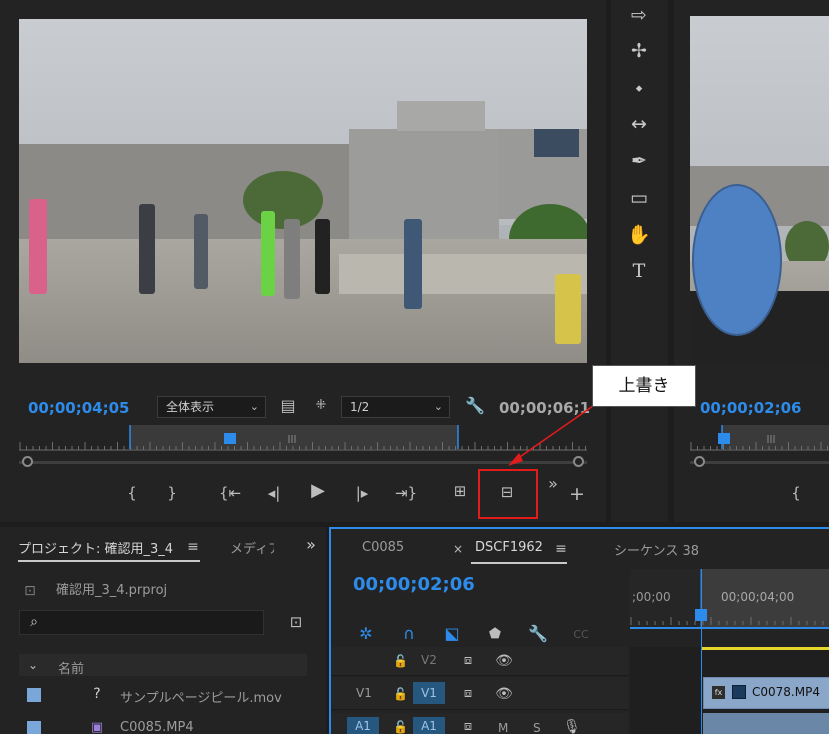 Image resolution: width=829 pixels, height=734 pixels. What do you see at coordinates (157, 727) in the screenshot?
I see `list-item: C0085.MP4` at bounding box center [157, 727].